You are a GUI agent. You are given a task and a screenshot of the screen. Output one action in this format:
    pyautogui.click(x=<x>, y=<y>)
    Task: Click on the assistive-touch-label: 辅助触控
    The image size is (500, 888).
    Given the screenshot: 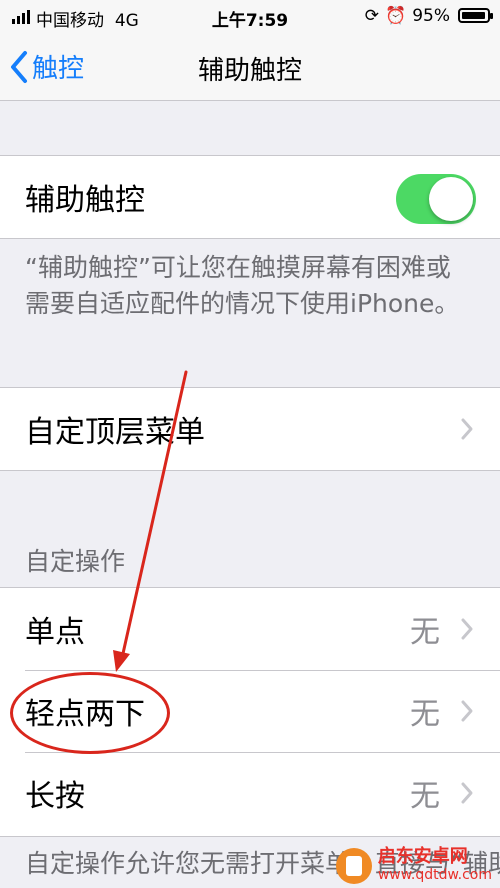 What is the action you would take?
    pyautogui.click(x=85, y=200)
    